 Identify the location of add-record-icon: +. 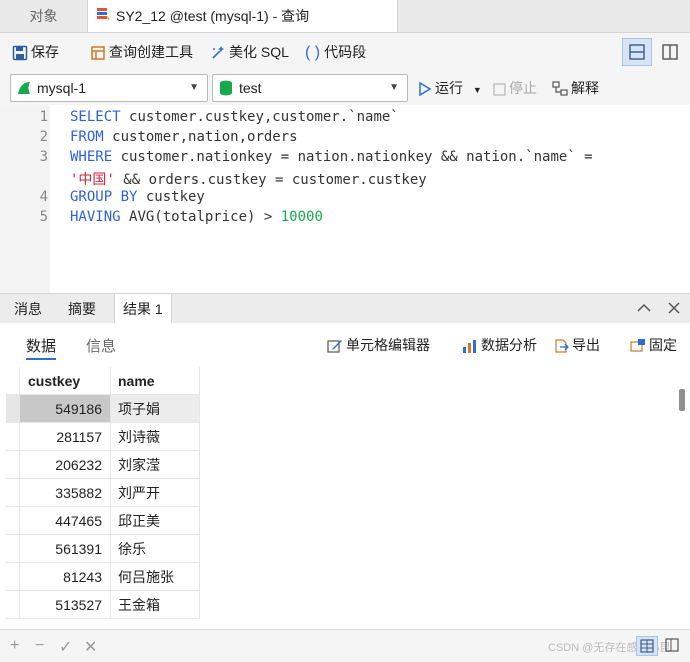
(14, 646).